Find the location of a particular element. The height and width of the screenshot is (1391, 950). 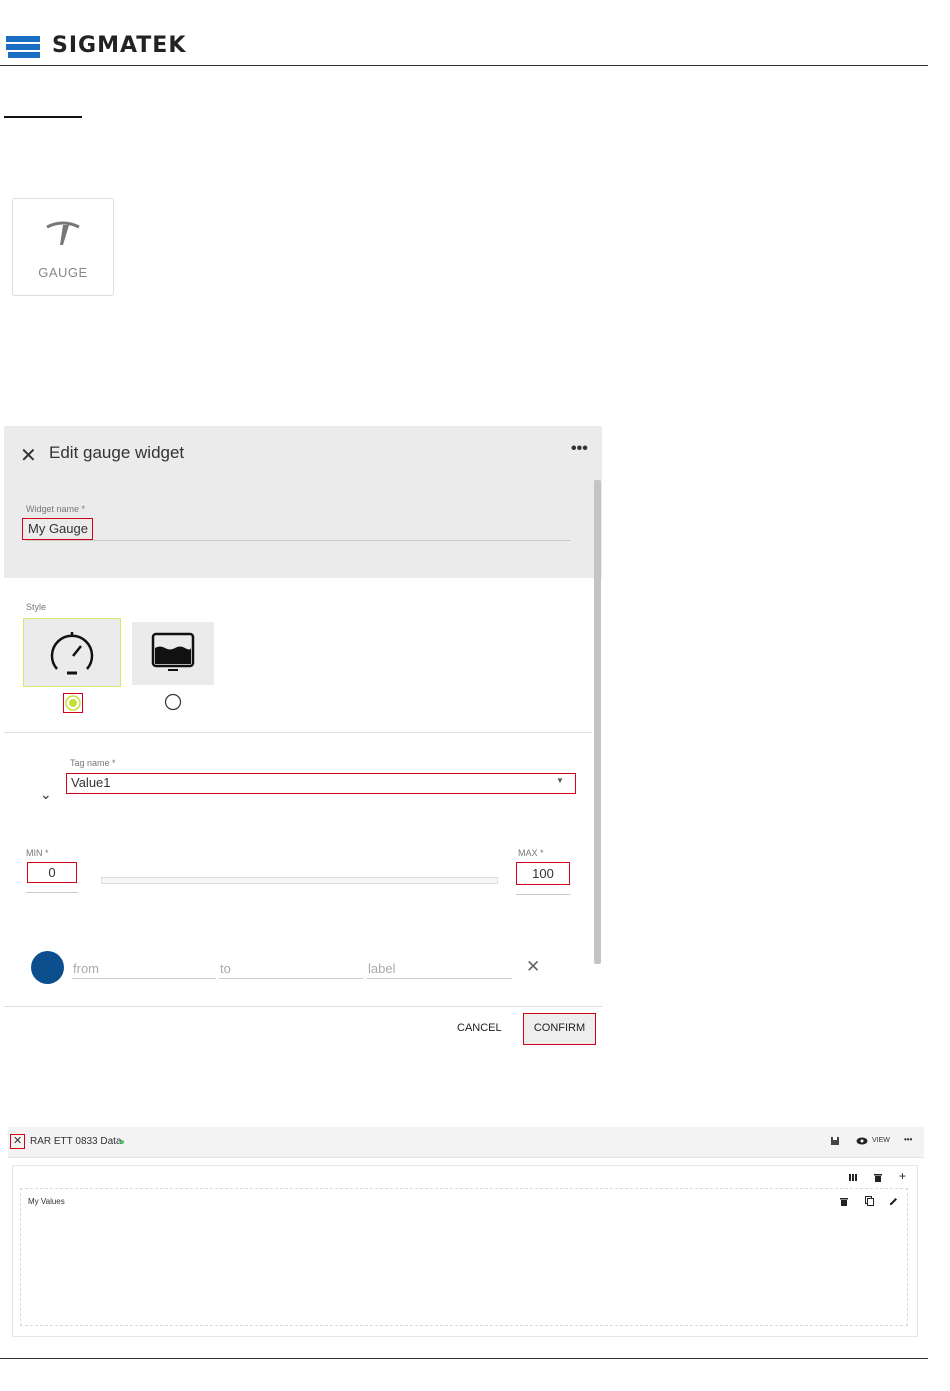

remove-range-icon: ✕ is located at coordinates (533, 967).